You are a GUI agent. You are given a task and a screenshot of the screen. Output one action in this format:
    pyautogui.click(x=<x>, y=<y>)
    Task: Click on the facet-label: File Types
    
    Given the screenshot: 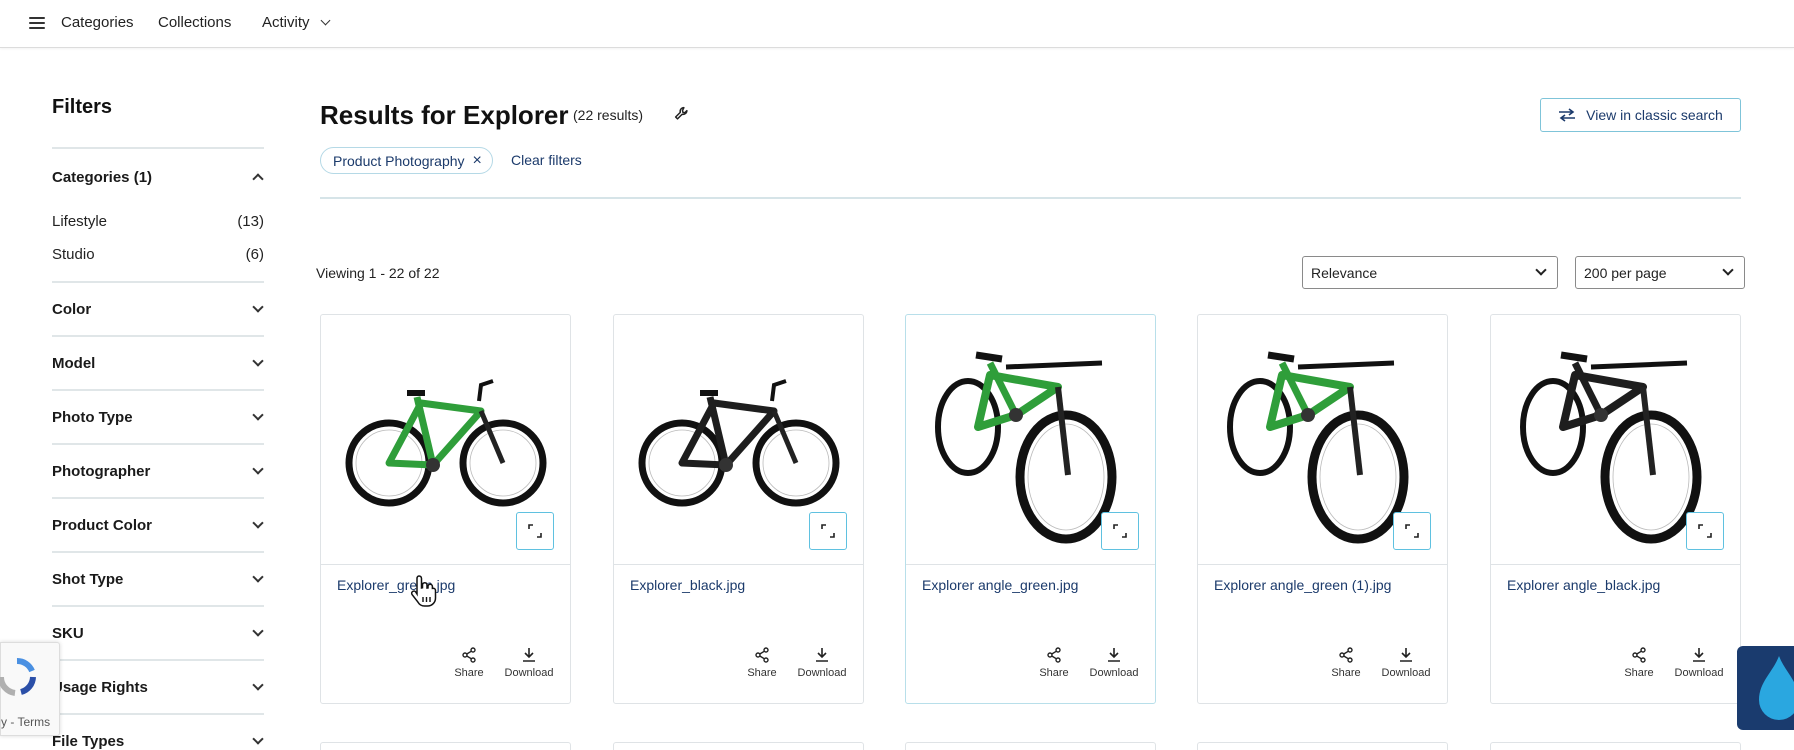 What is the action you would take?
    pyautogui.click(x=88, y=741)
    